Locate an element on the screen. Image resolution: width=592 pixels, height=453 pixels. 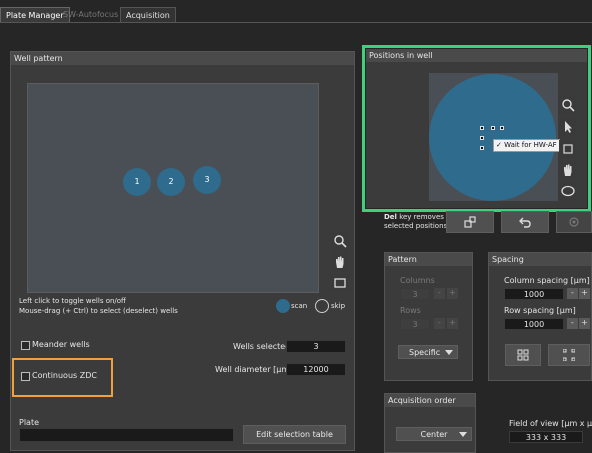
spacing-title: Spacing is located at coordinates (540, 259).